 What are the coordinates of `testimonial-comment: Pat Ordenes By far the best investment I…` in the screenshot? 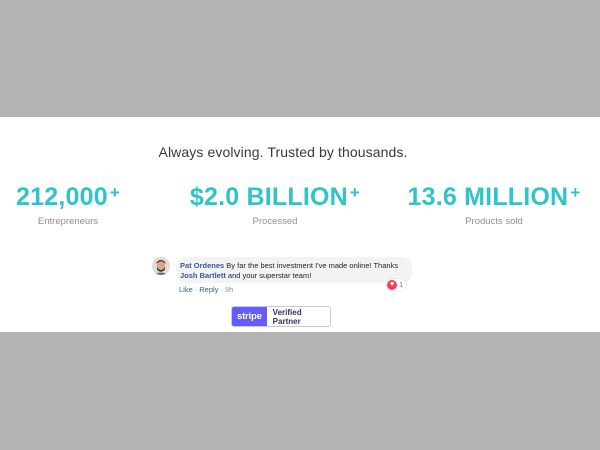 It's located at (283, 277).